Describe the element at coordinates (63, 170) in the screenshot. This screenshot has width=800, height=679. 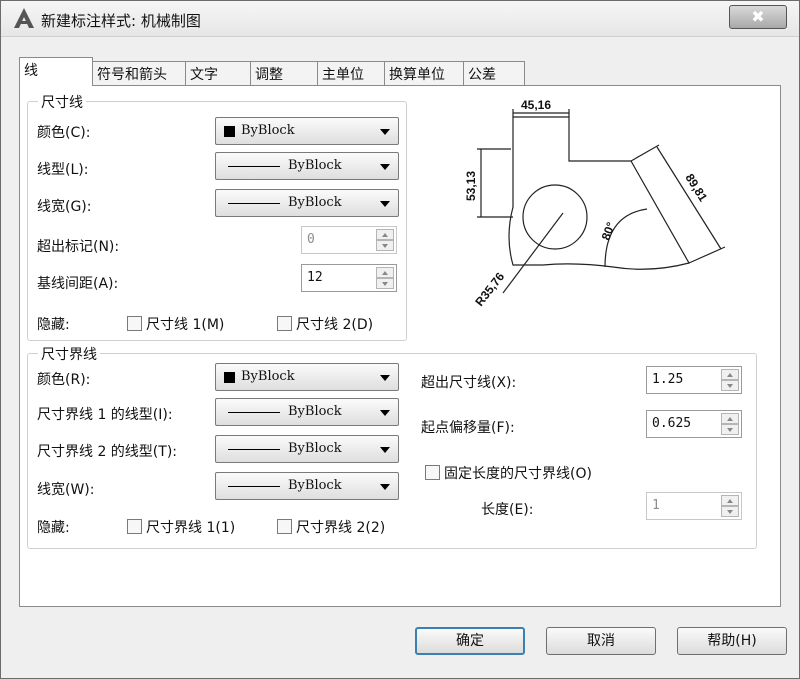
I see `dim-linetype-label: 线型(L):` at that location.